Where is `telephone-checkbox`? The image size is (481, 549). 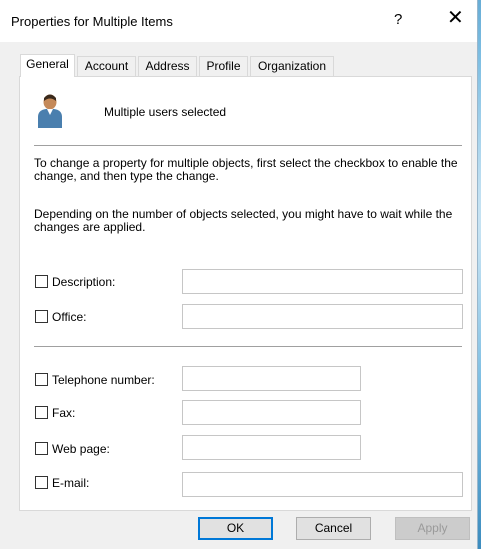
telephone-checkbox is located at coordinates (41, 379).